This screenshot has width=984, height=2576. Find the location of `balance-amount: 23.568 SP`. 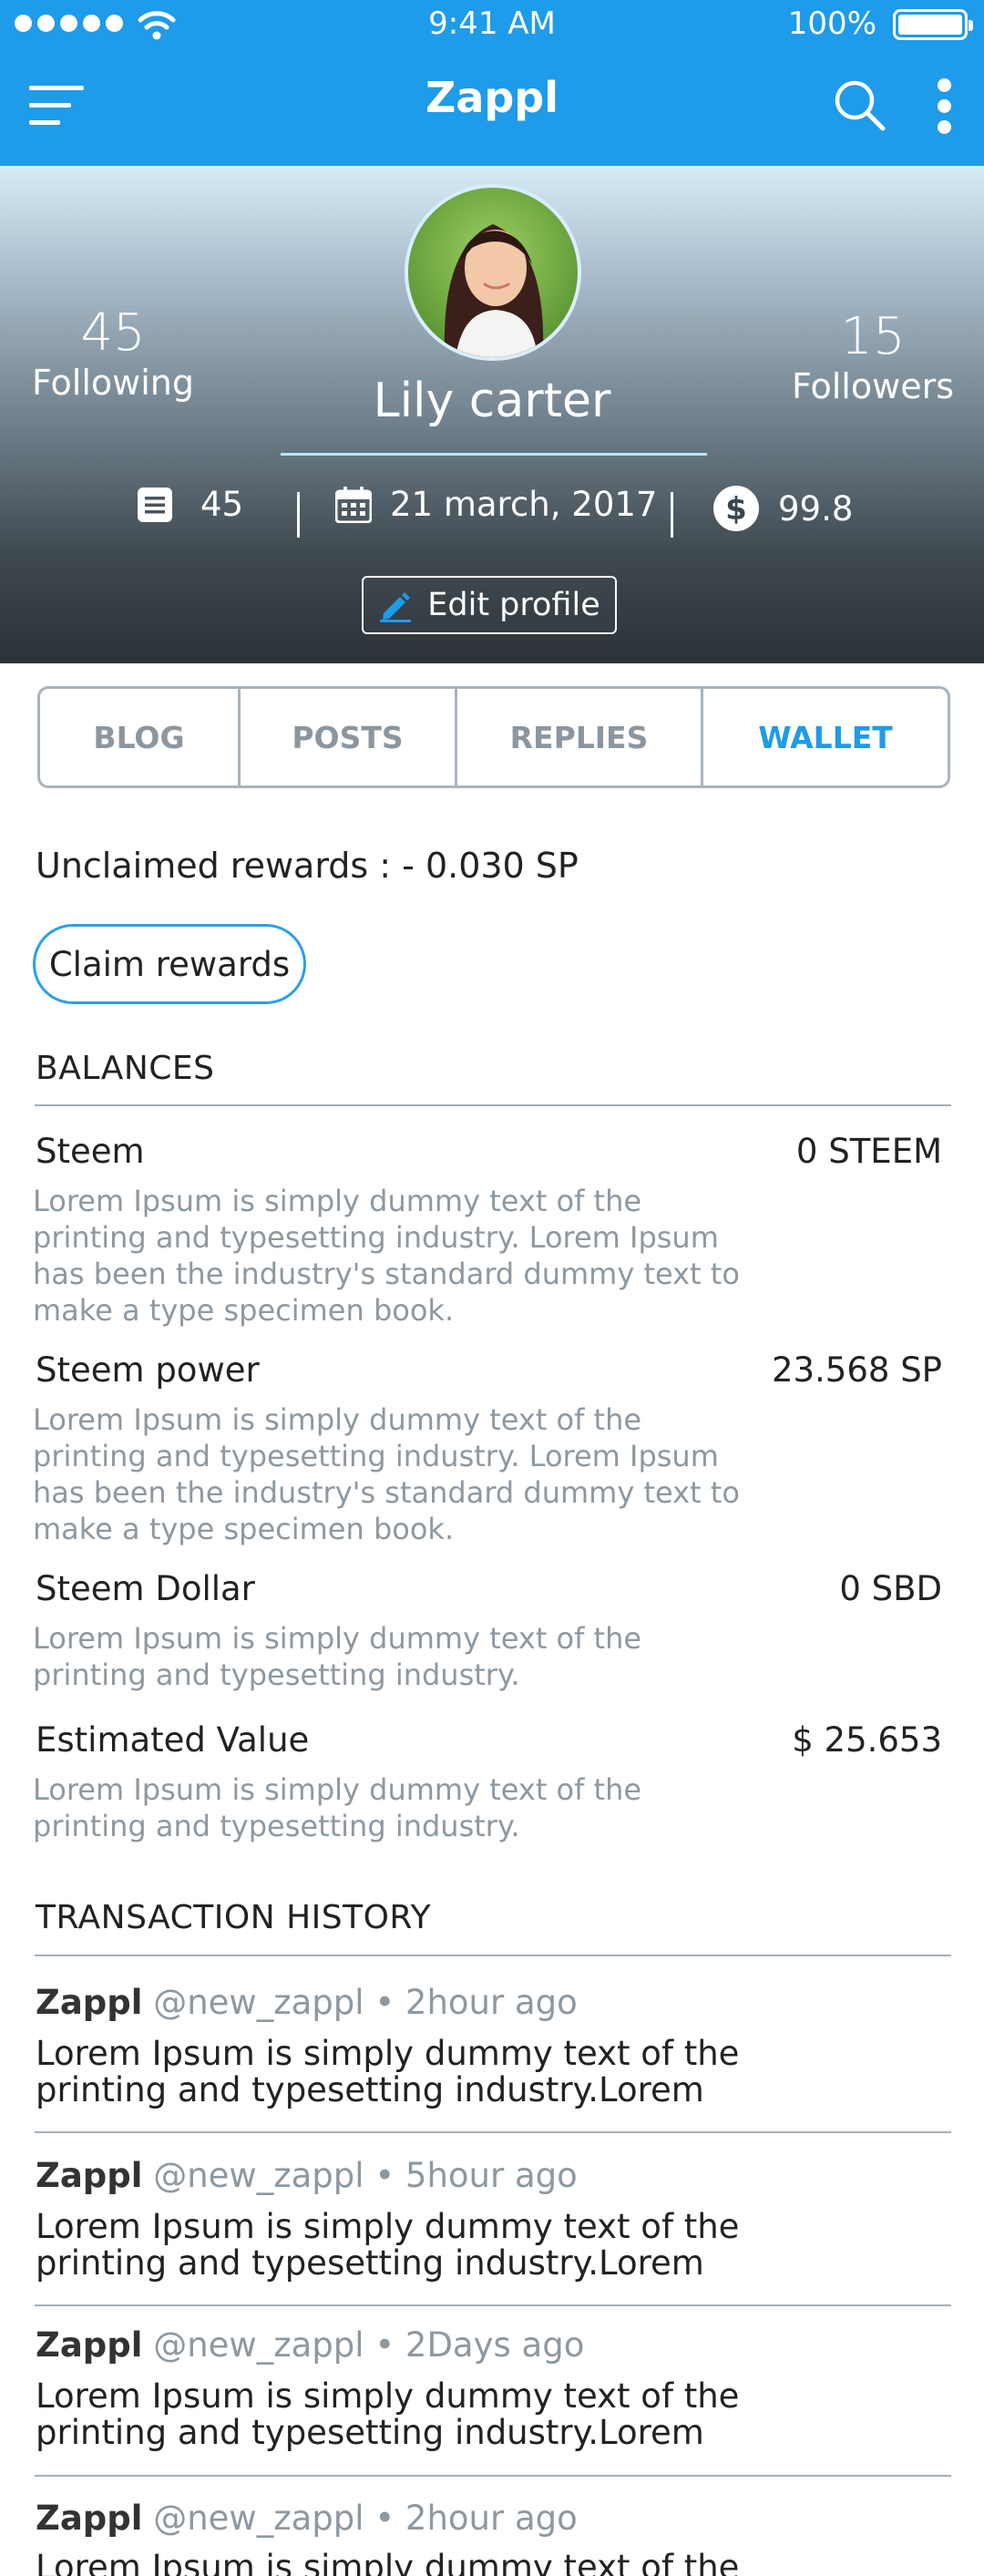

balance-amount: 23.568 SP is located at coordinates (856, 1370).